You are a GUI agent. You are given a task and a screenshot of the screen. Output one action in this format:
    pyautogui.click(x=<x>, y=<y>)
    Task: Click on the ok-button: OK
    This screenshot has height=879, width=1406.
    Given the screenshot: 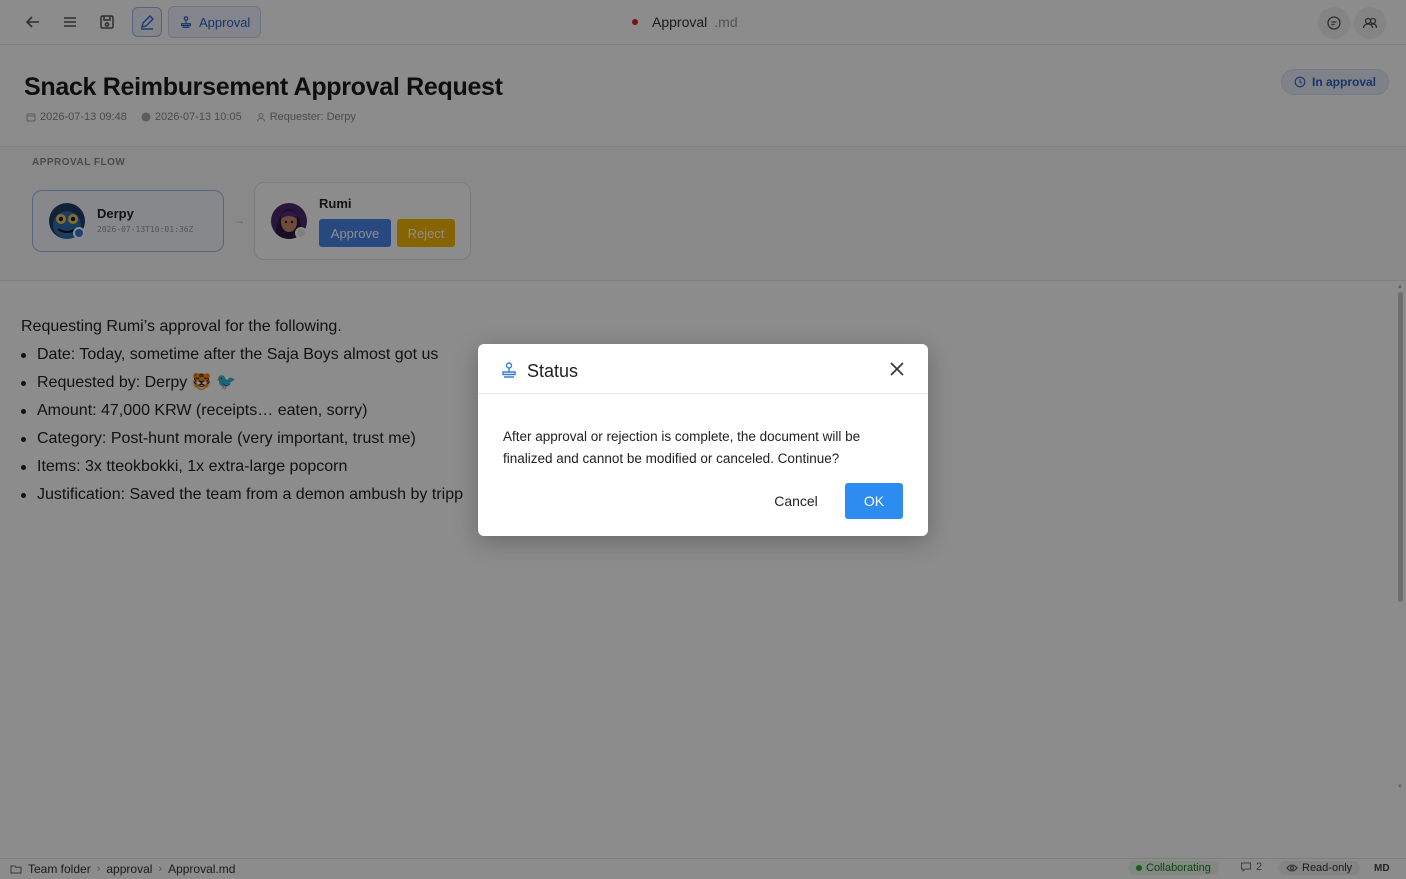 What is the action you would take?
    pyautogui.click(x=874, y=501)
    